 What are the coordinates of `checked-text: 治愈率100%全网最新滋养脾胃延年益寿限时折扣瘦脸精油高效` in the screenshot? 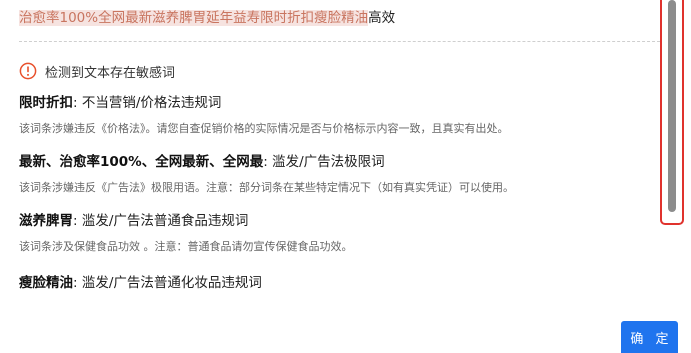 It's located at (207, 18).